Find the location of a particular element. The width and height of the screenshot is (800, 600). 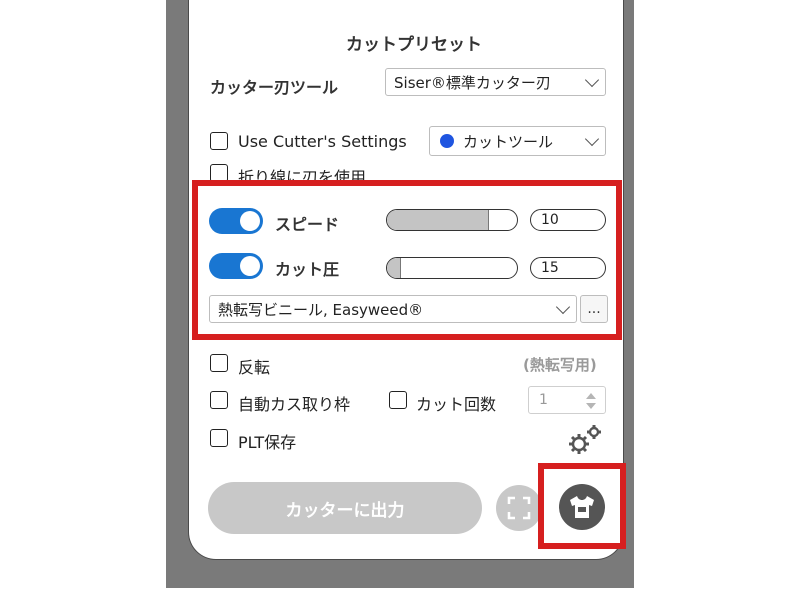

pressure-toggle is located at coordinates (236, 266).